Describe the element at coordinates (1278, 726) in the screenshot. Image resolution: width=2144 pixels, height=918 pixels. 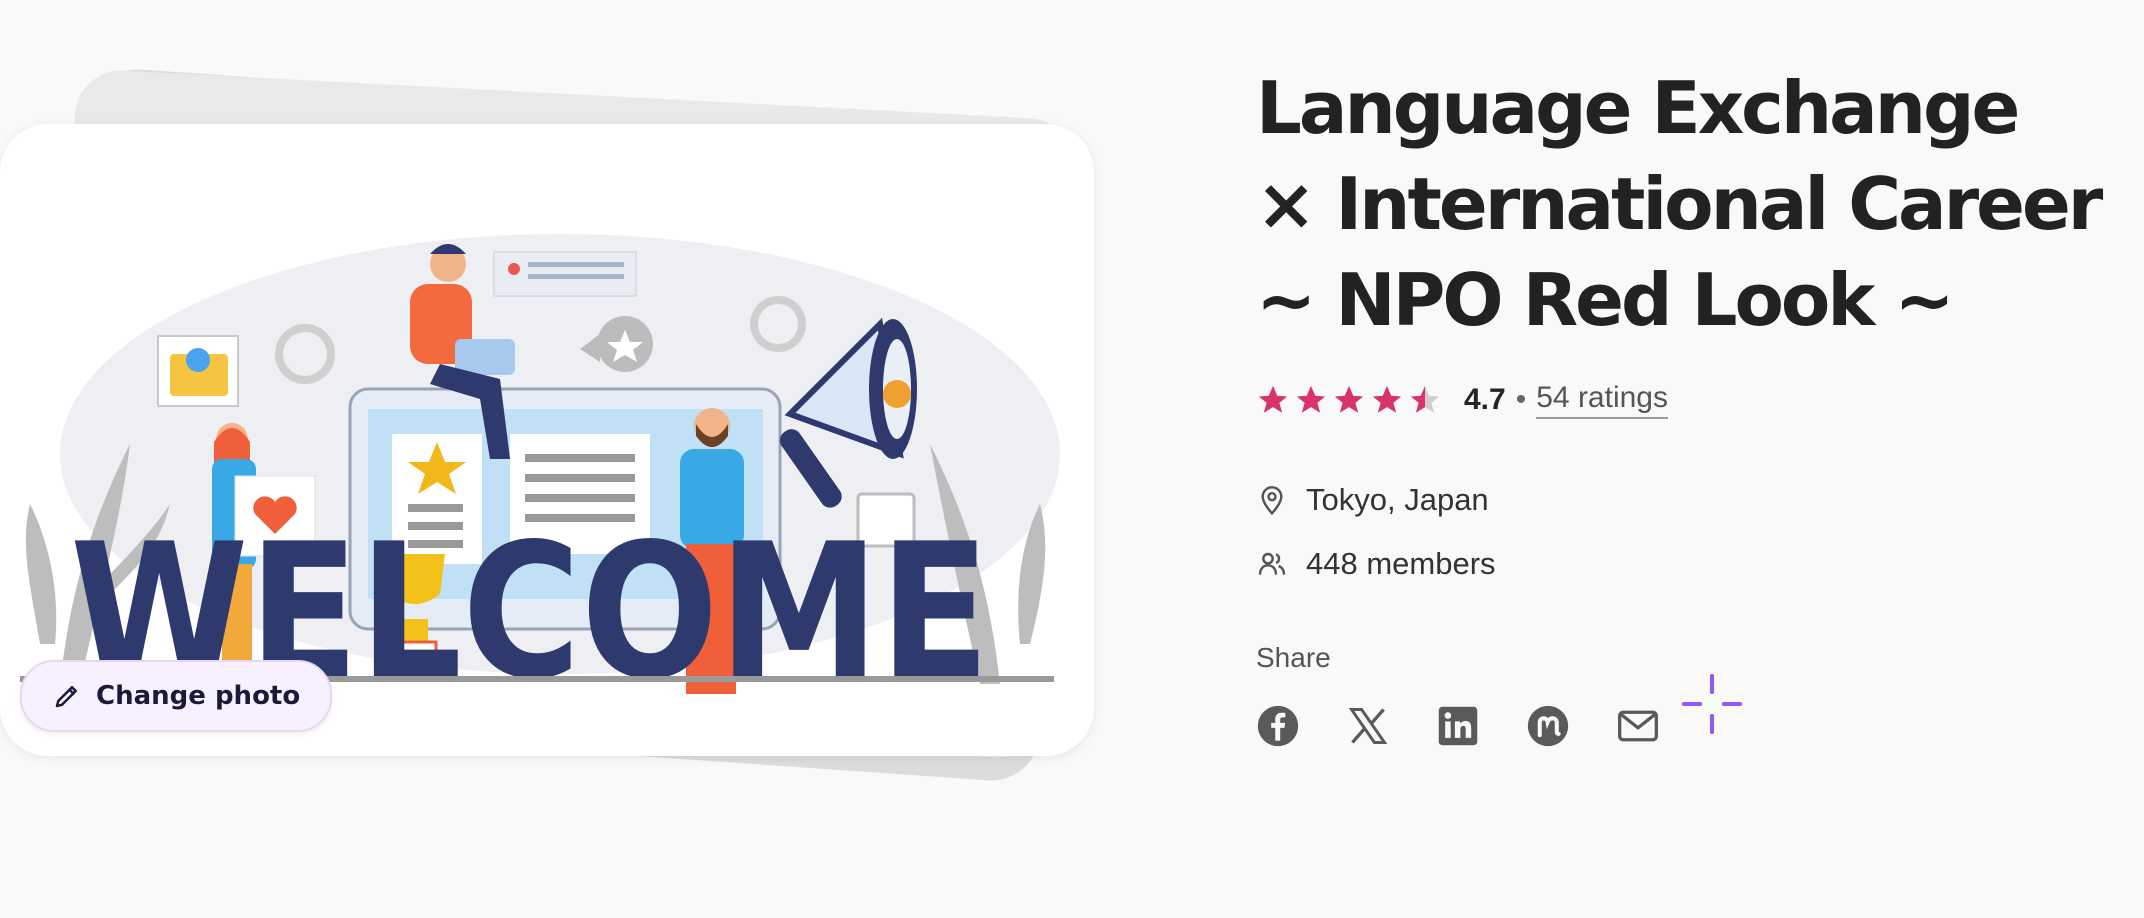
I see `facebook-icon` at that location.